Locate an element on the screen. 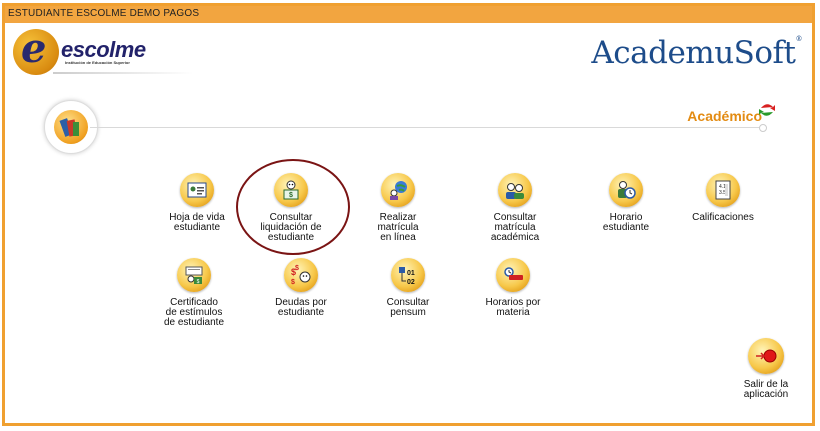 Image resolution: width=820 pixels, height=431 pixels. pensum-icon: 01 02 is located at coordinates (408, 275).